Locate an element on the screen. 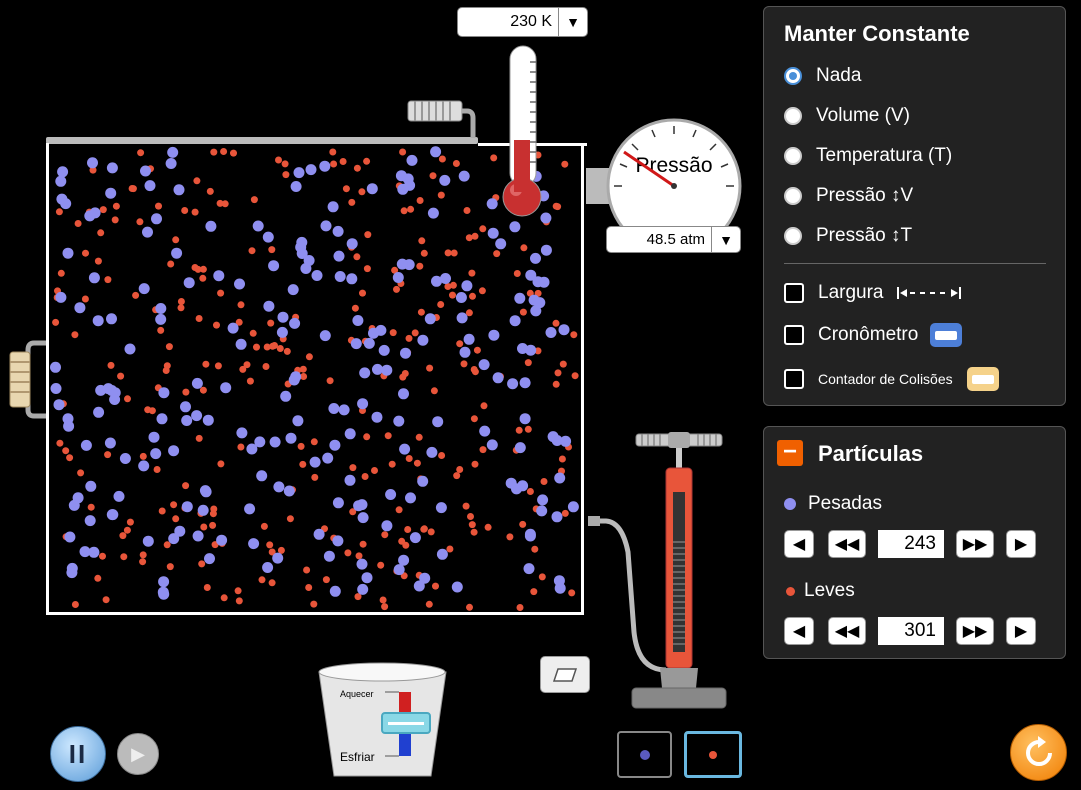  lid-handle is located at coordinates (445, 120).